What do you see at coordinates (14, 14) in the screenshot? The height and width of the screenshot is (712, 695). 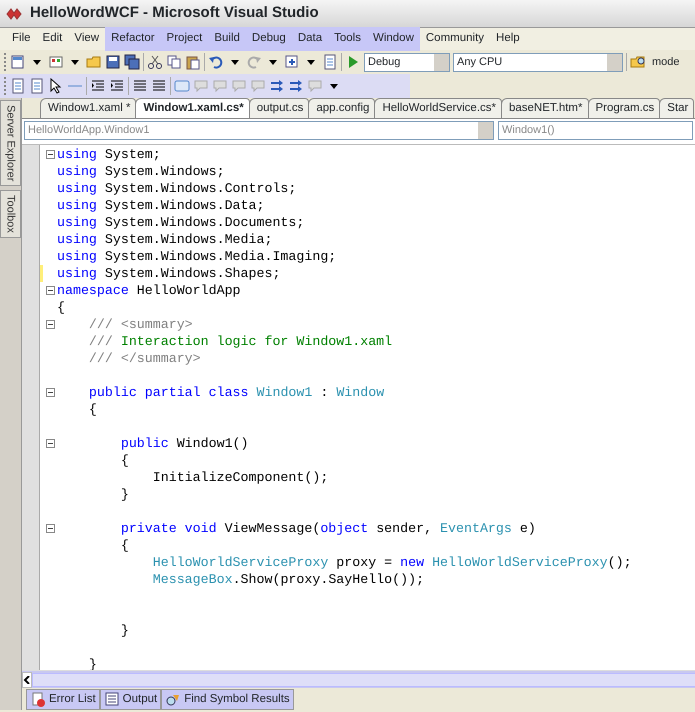 I see `app-logo-icon` at bounding box center [14, 14].